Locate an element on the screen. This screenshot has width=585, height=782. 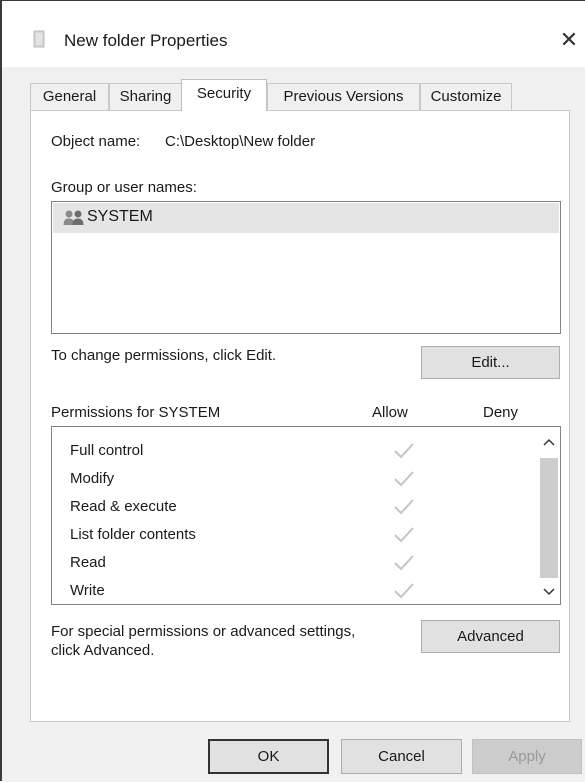
permission-row: List folder contents is located at coordinates (305, 535).